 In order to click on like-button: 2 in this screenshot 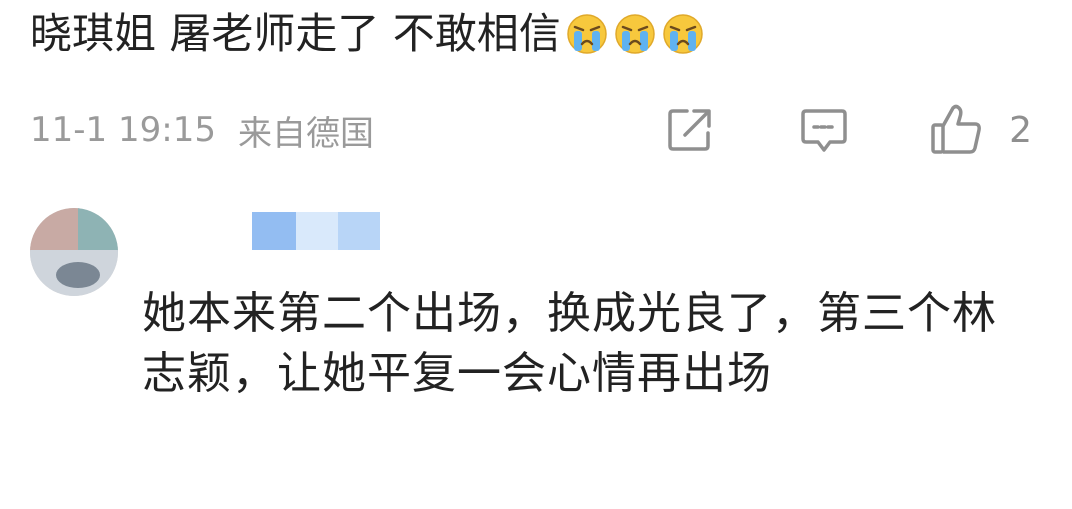, I will do `click(980, 130)`.